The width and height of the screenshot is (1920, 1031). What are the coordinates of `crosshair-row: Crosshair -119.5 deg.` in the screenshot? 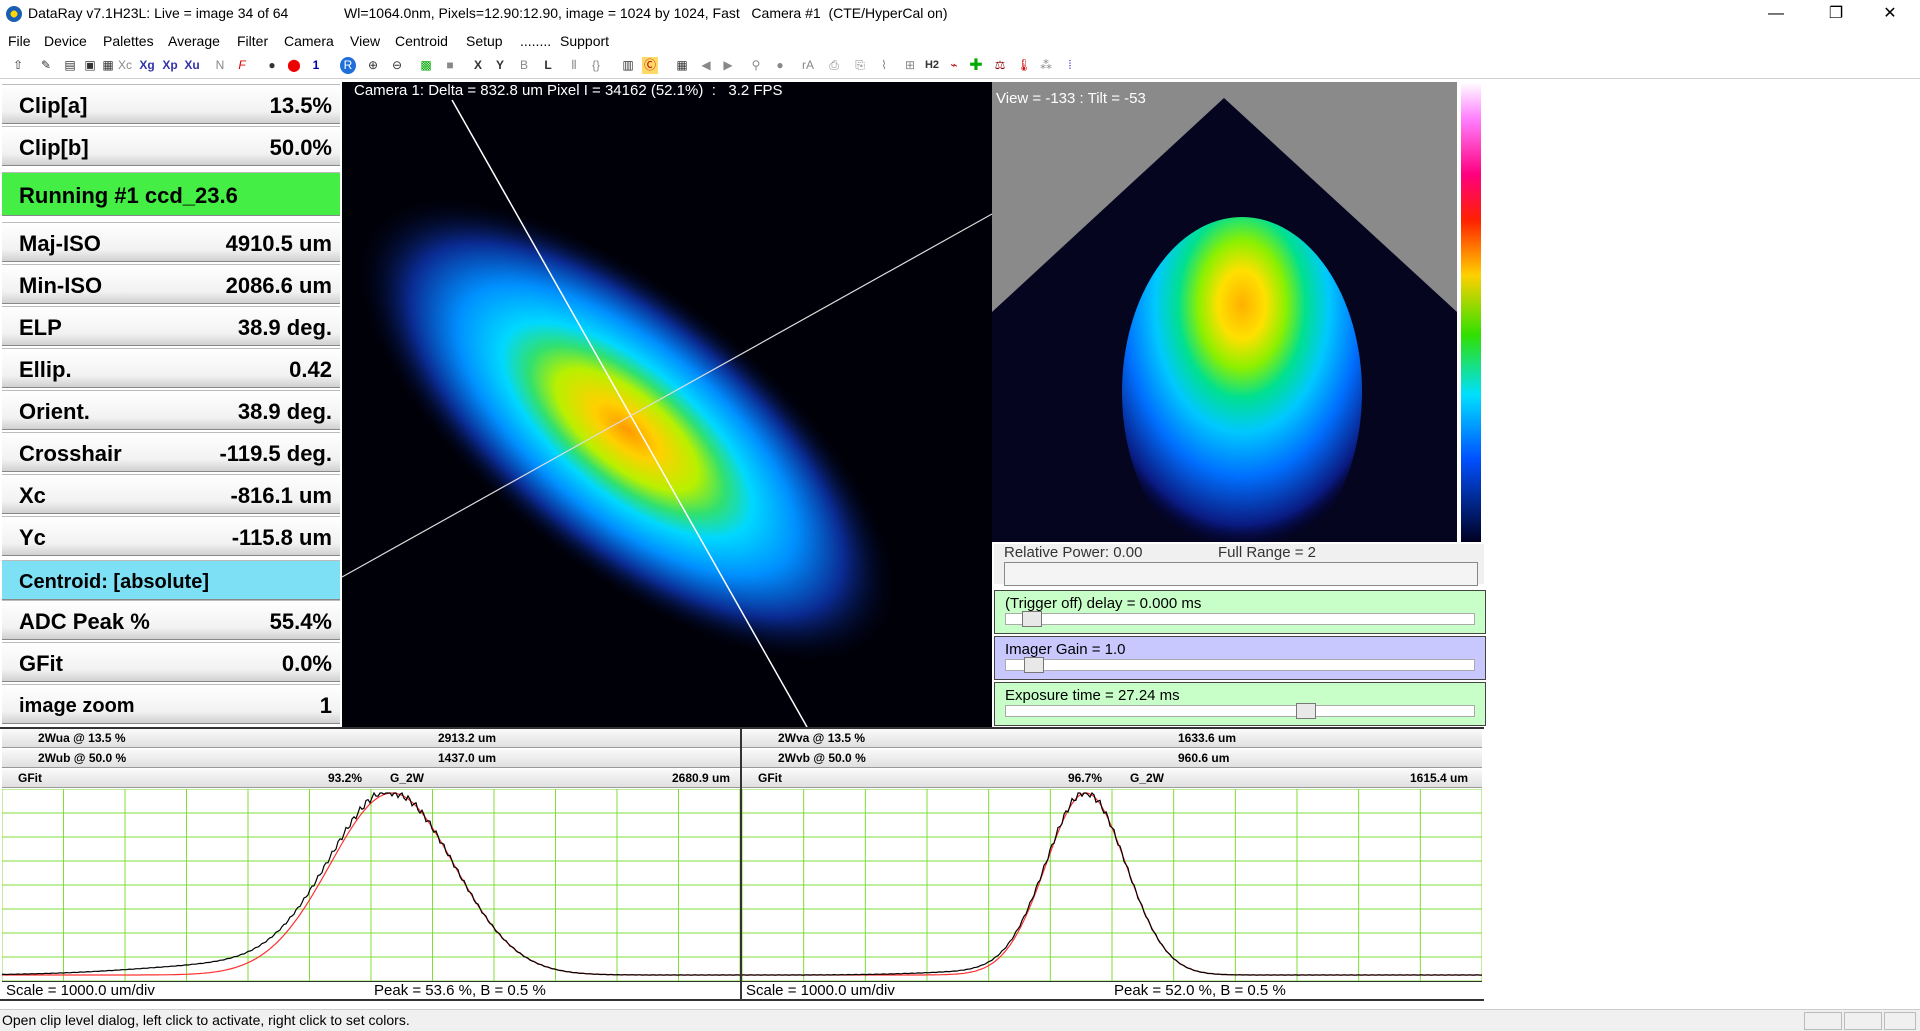 It's located at (171, 452).